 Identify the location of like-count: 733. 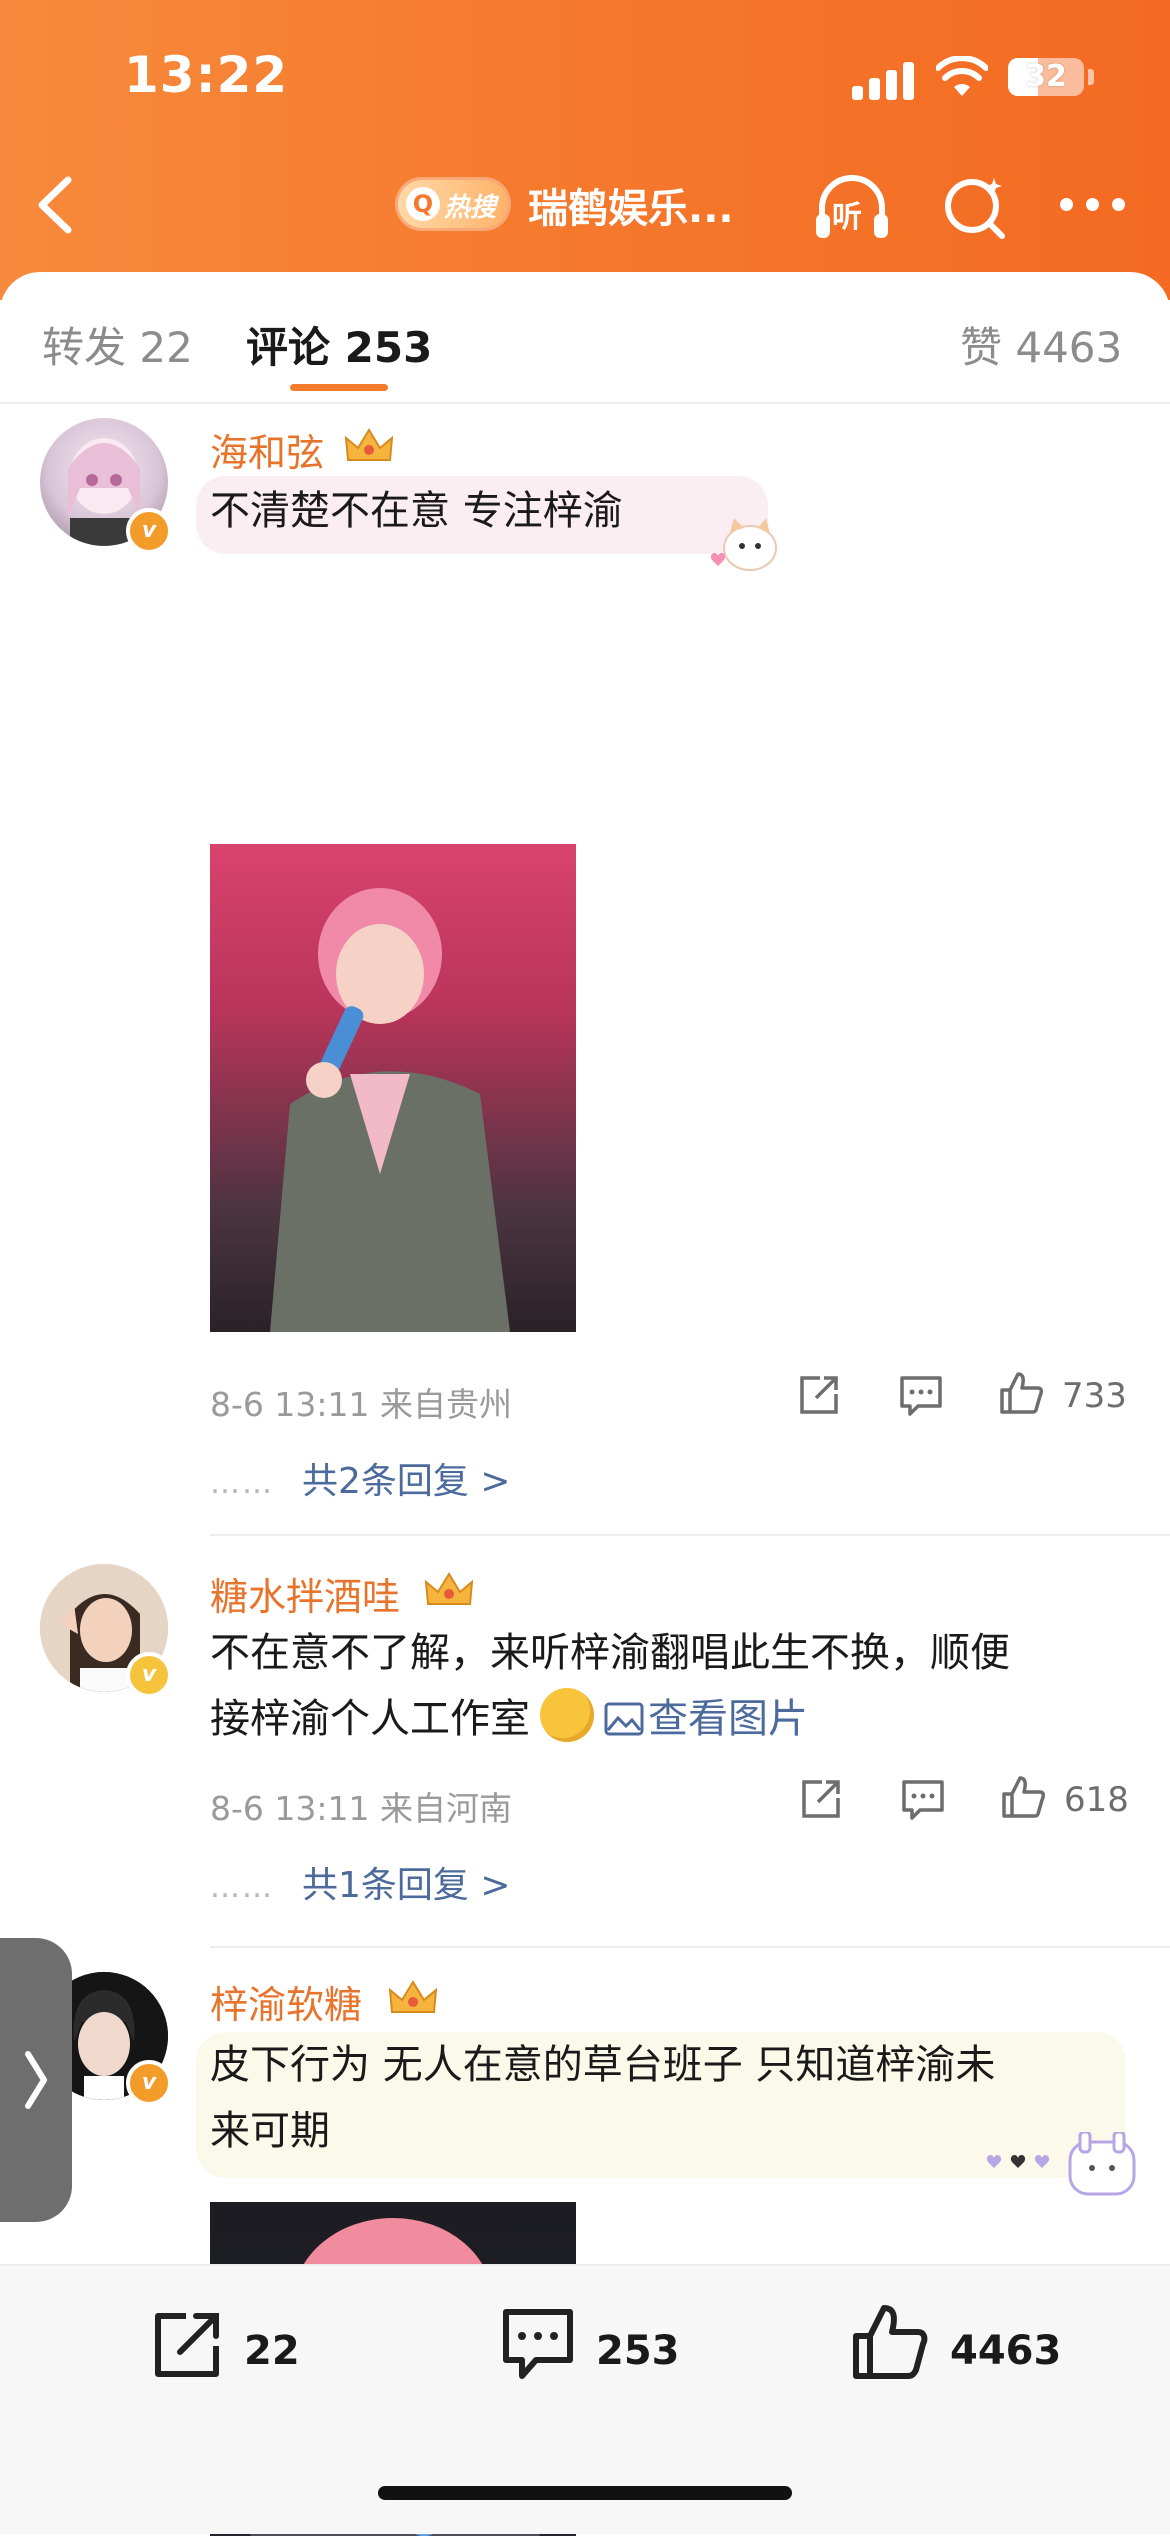
(1094, 1396).